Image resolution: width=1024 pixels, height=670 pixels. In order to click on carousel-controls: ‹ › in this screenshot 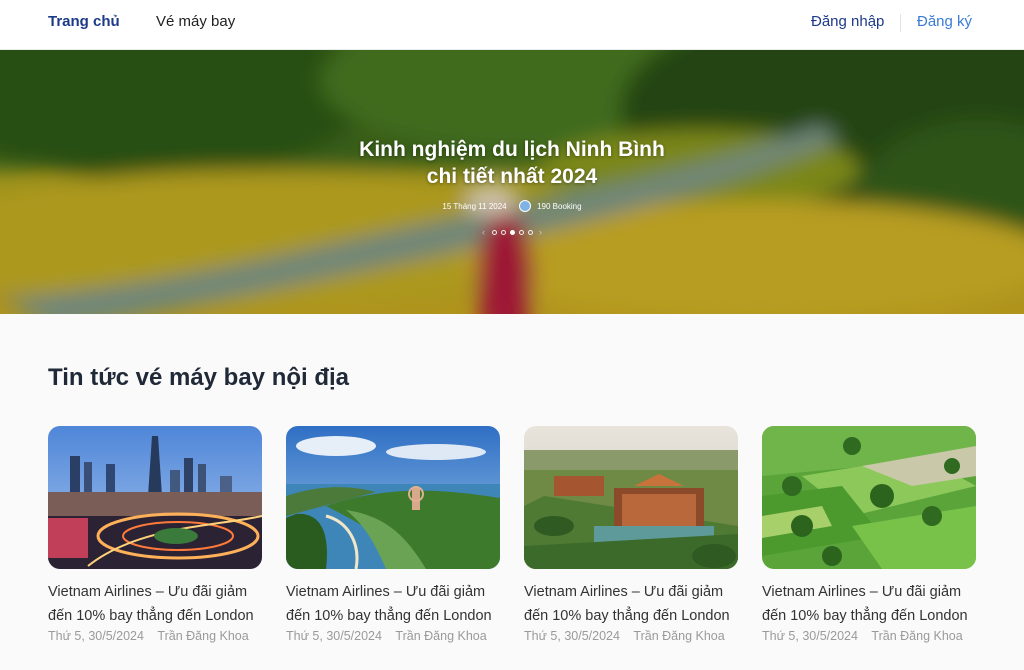, I will do `click(512, 232)`.